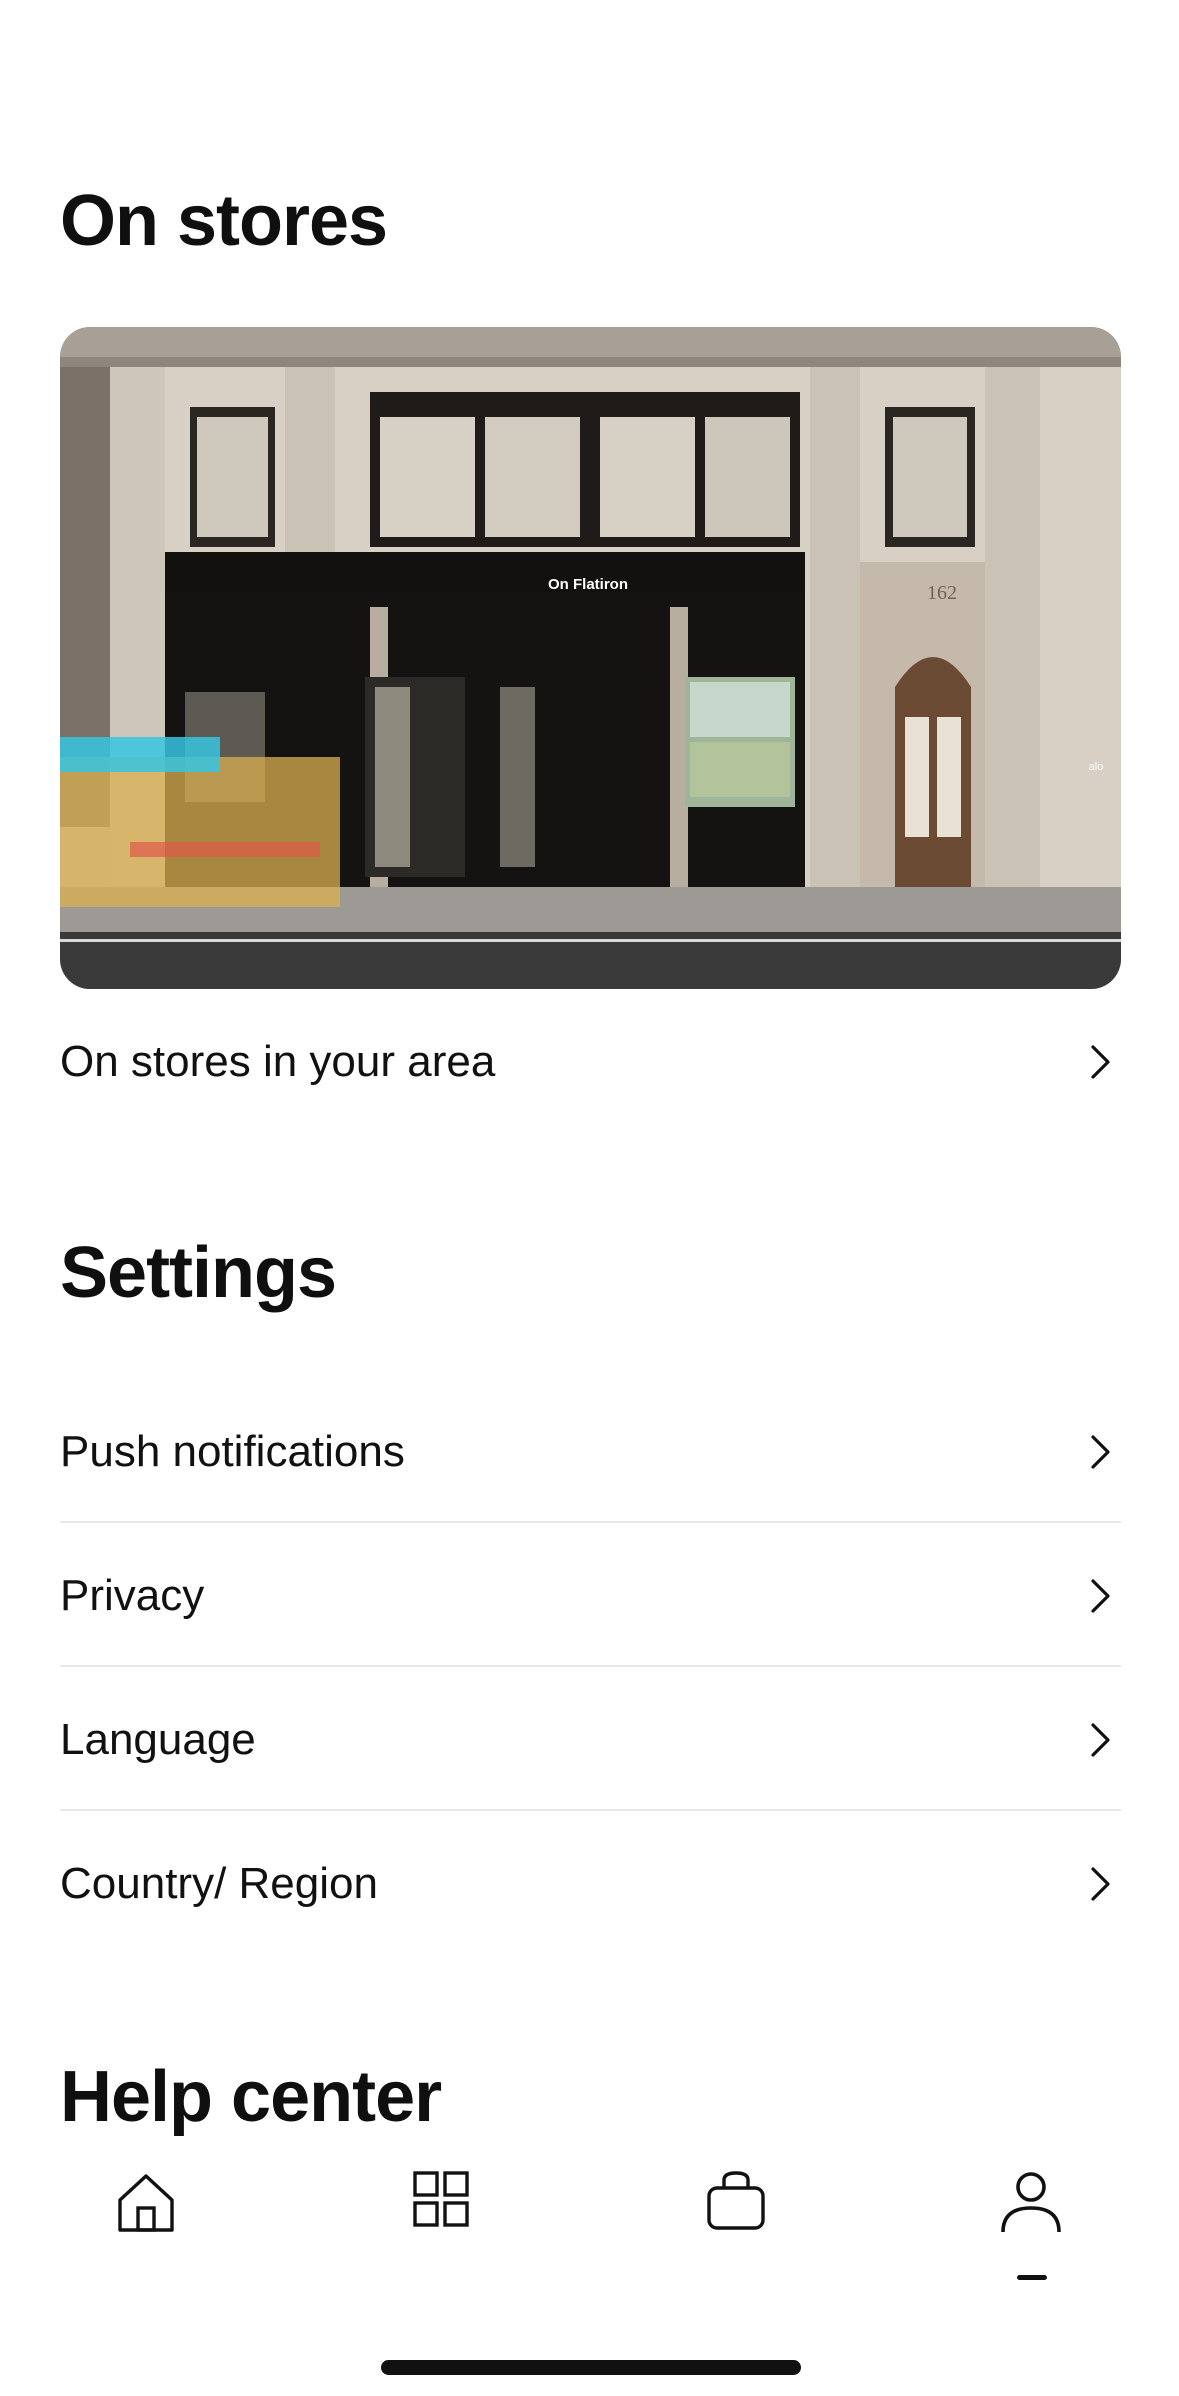 Image resolution: width=1179 pixels, height=2396 pixels. Describe the element at coordinates (942, 593) in the screenshot. I see `building-number: 162` at that location.